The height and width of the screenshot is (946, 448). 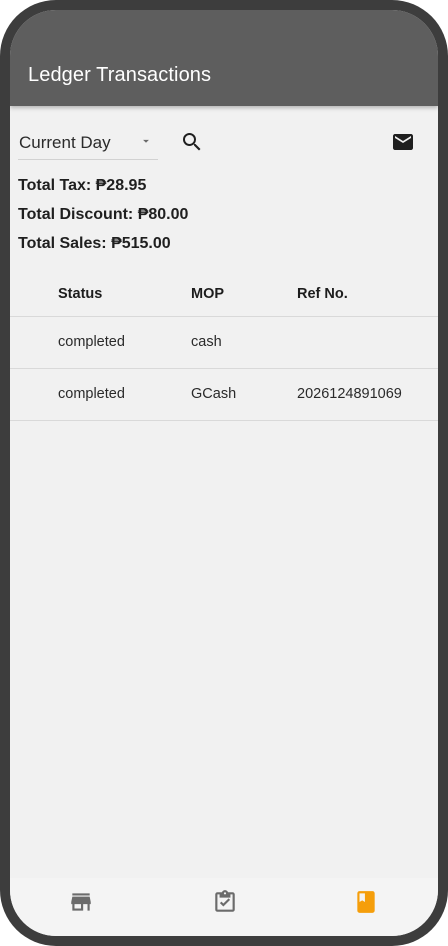 I want to click on total-discount: Total Discount: ₱80.00, so click(x=103, y=214).